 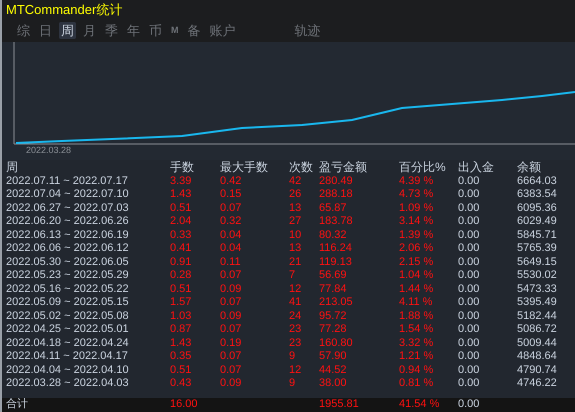 What do you see at coordinates (67, 30) in the screenshot?
I see `tab: 周` at bounding box center [67, 30].